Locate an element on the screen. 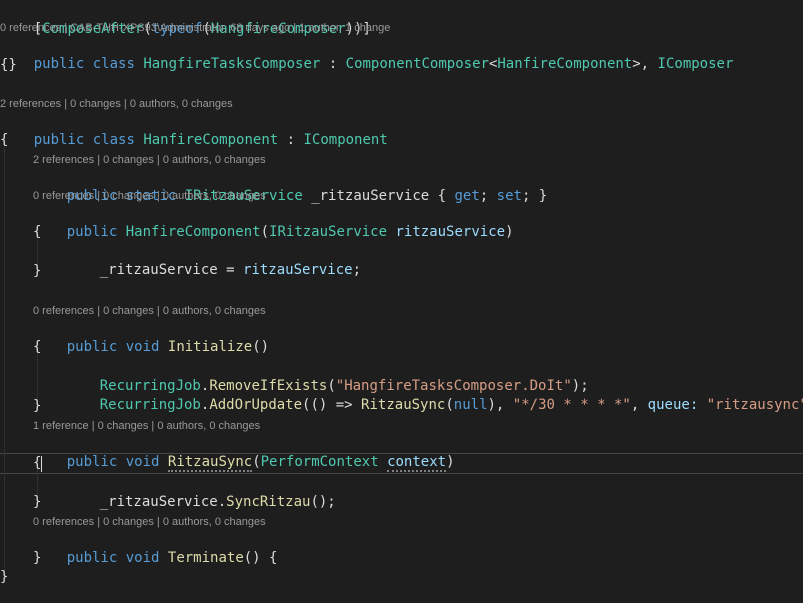 Image resolution: width=803 pixels, height=603 pixels. code-line: {} is located at coordinates (401, 65).